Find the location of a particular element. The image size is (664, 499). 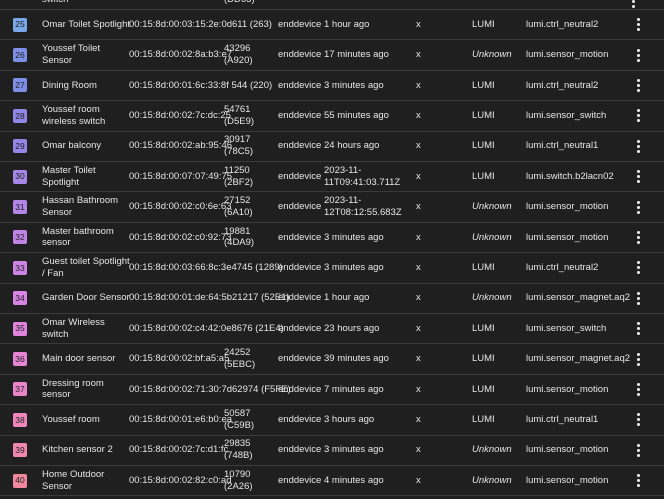

device-id-badge: 36 is located at coordinates (20, 359).